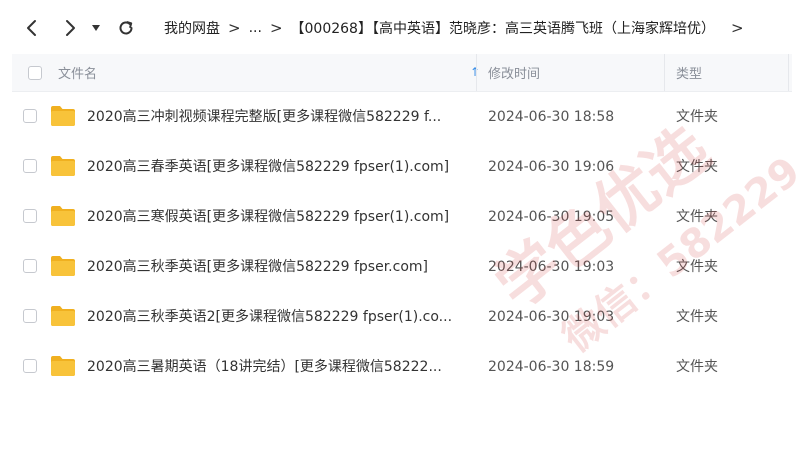 The height and width of the screenshot is (473, 800). I want to click on modified-time: 2024-06-30 19:05, so click(551, 217).